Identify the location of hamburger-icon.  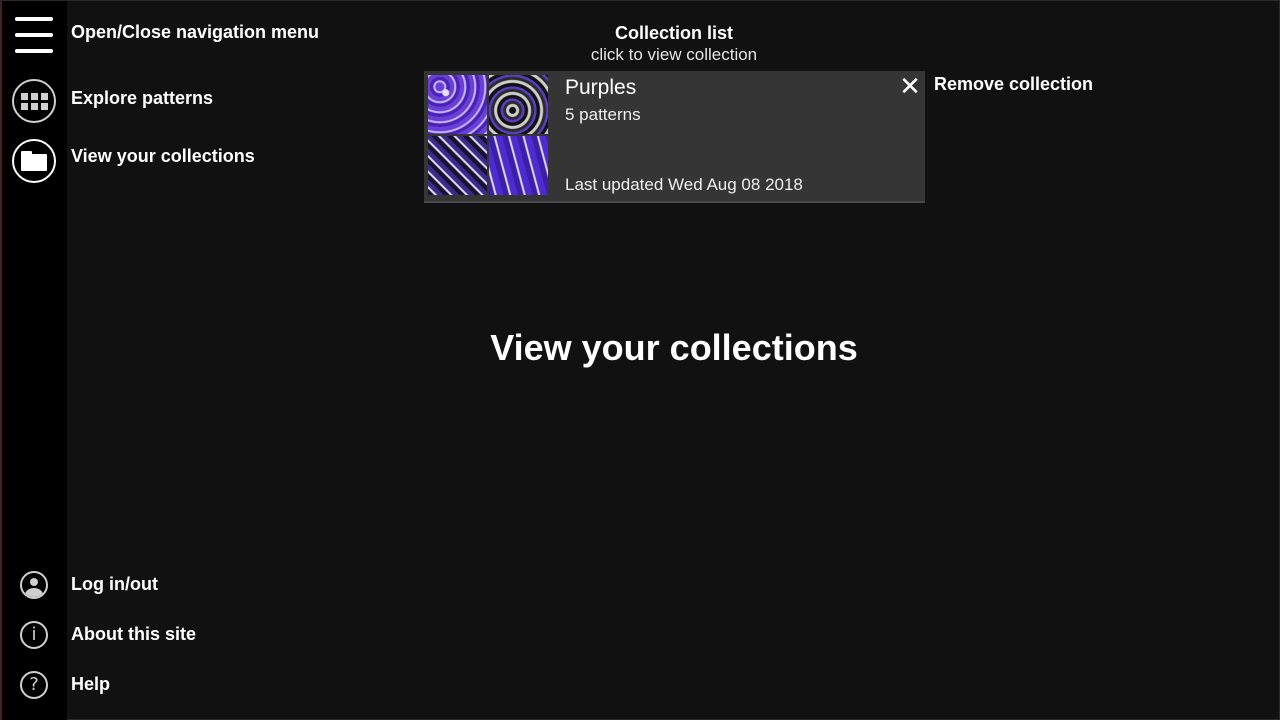
(34, 19).